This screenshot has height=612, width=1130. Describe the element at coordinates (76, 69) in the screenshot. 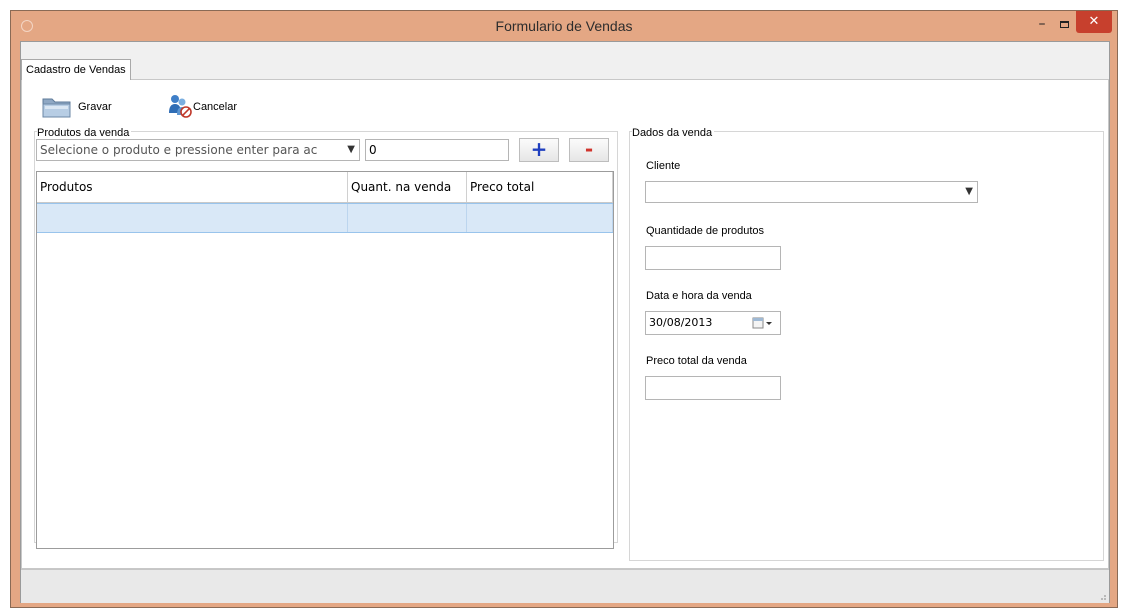

I see `tab-cadastro-de-vendas: Cadastro de Vendas` at that location.